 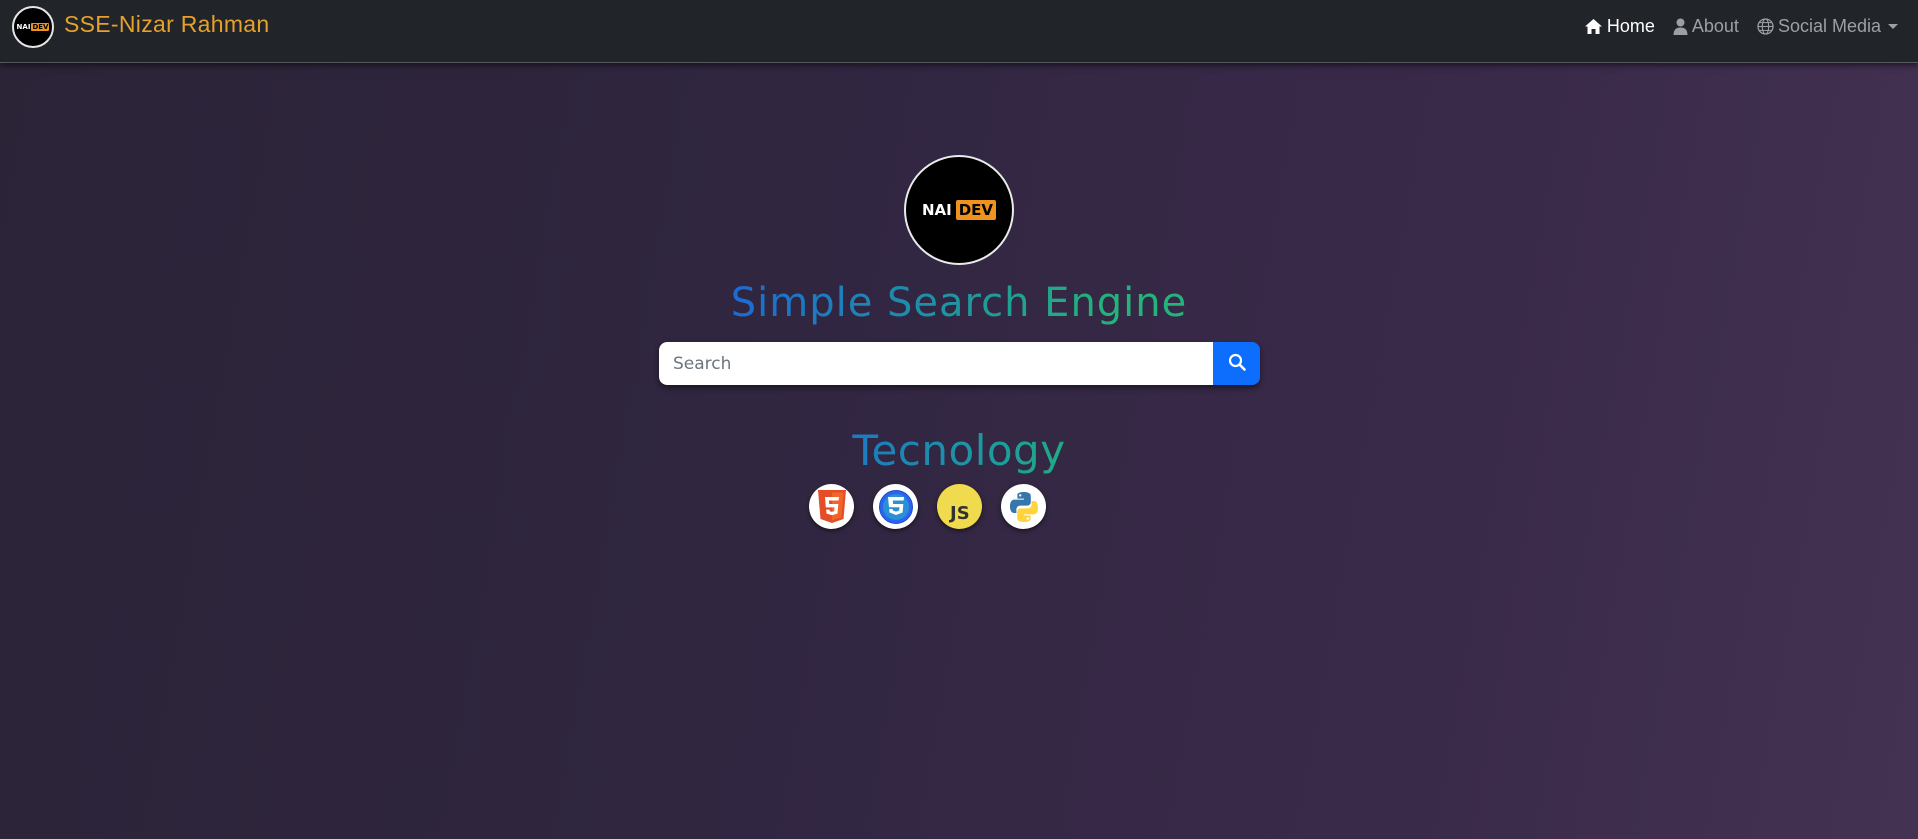 I want to click on brand-logo: NAI DEV, so click(x=33, y=27).